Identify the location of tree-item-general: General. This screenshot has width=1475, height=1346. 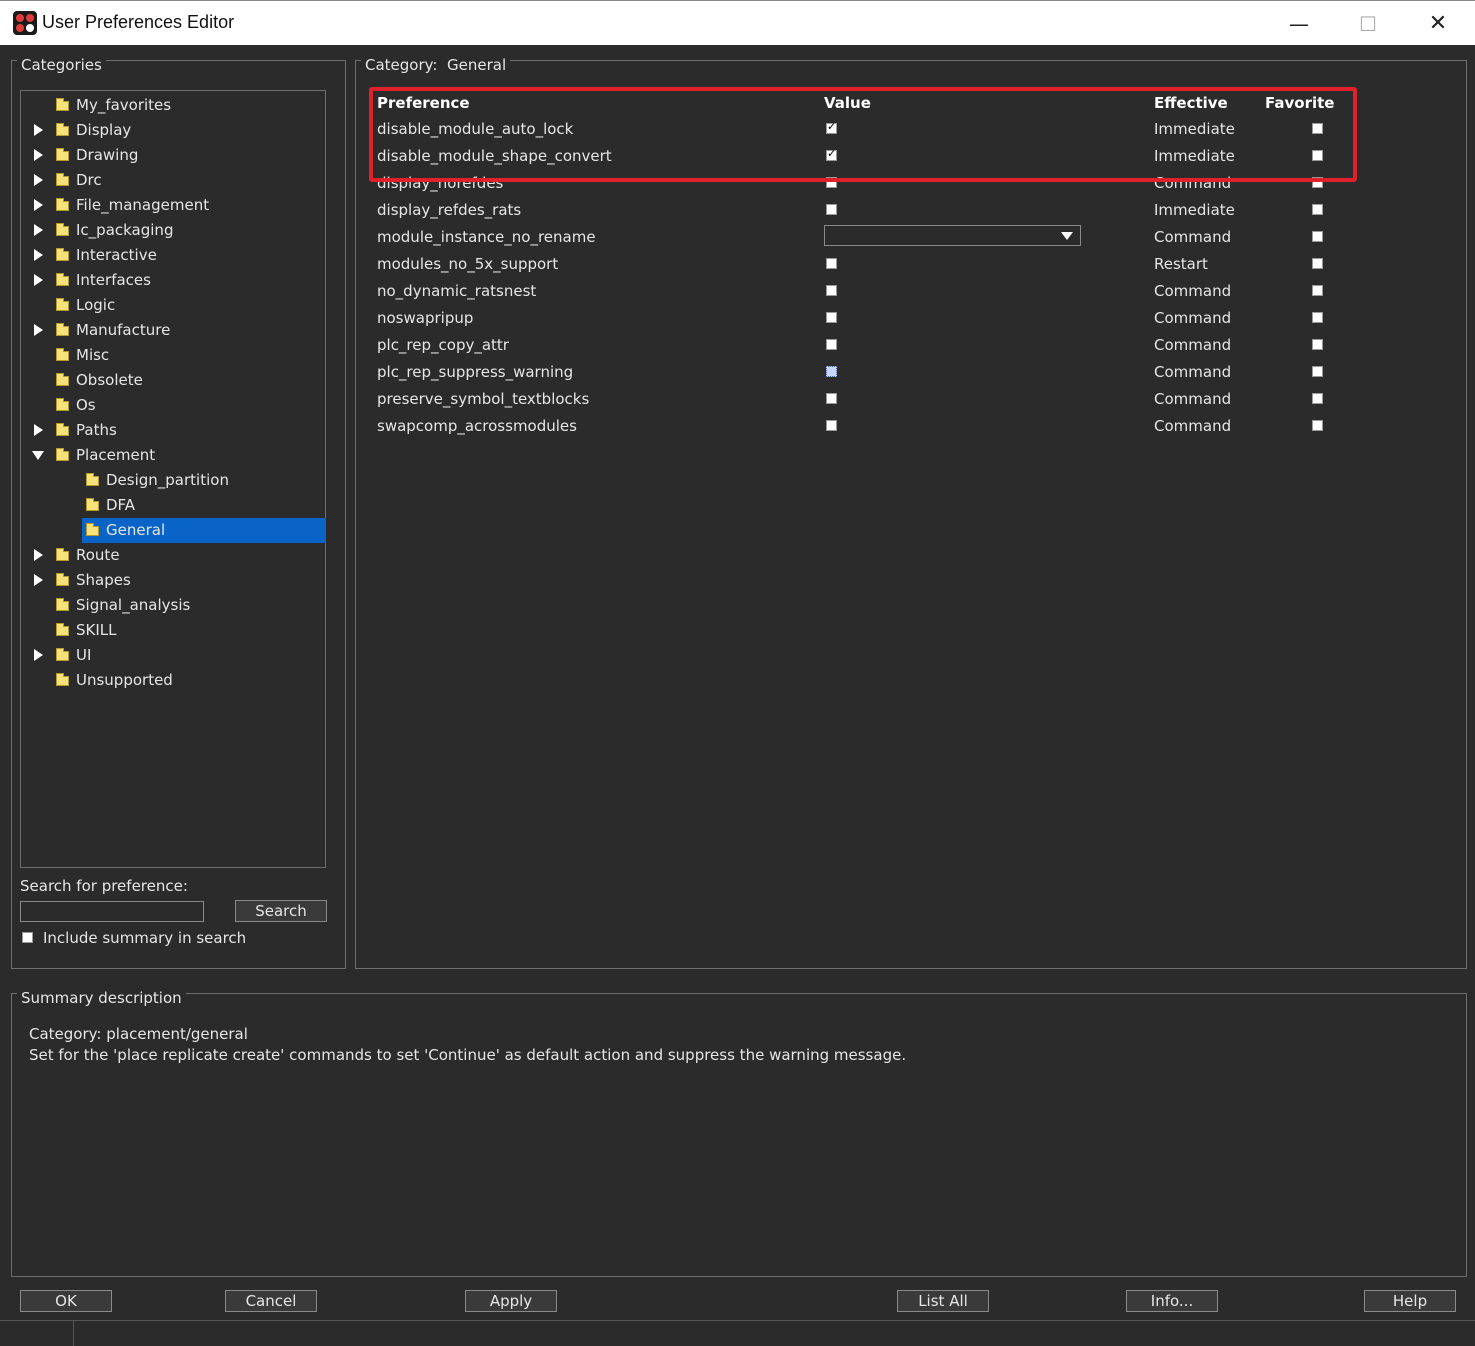
(204, 530).